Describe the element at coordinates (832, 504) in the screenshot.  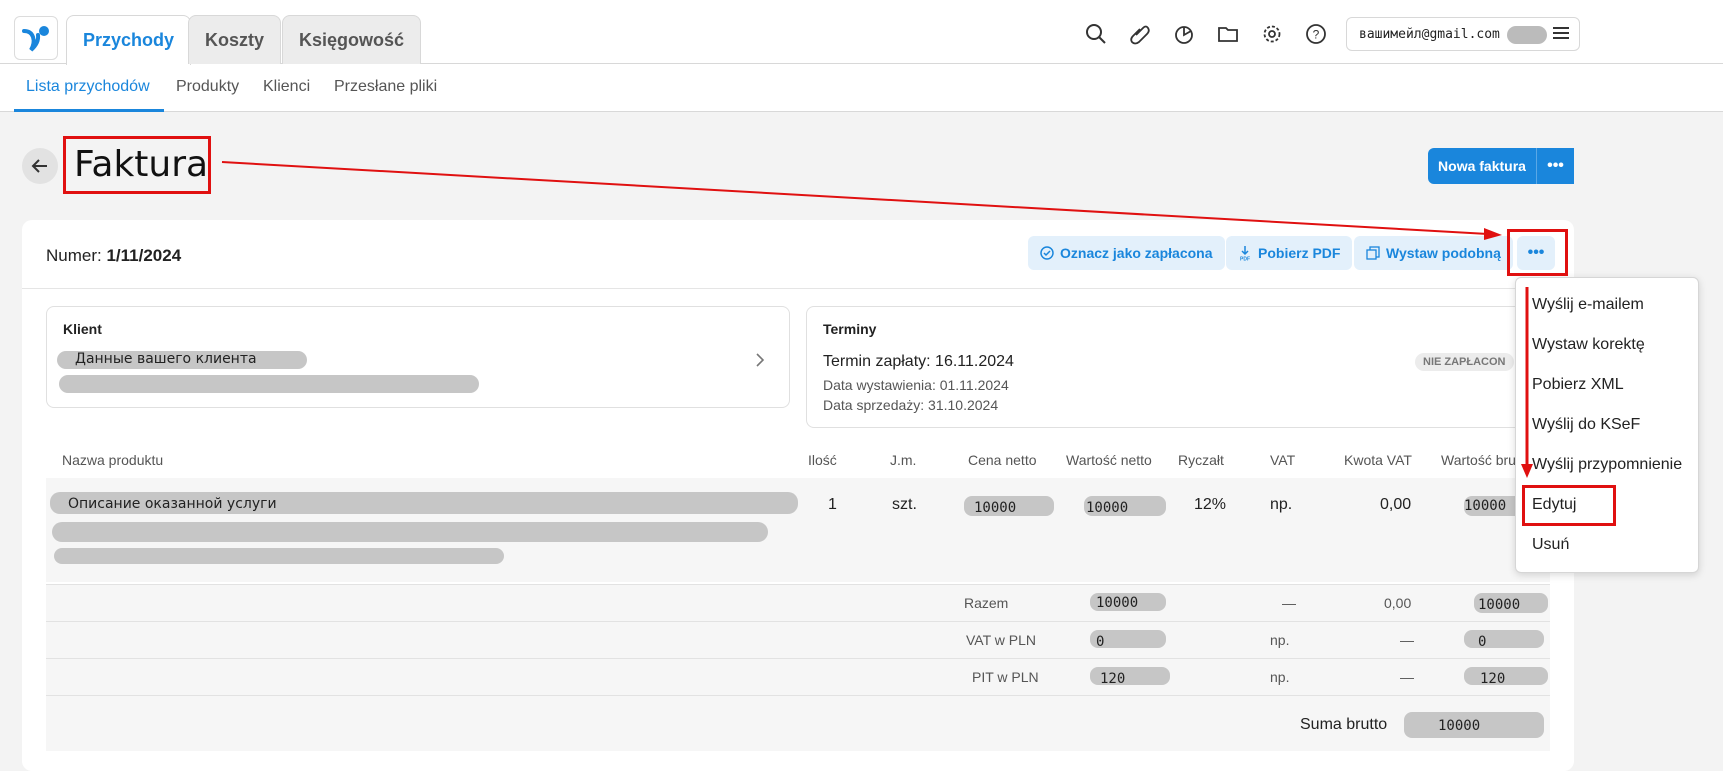
I see `product-qty: 1` at that location.